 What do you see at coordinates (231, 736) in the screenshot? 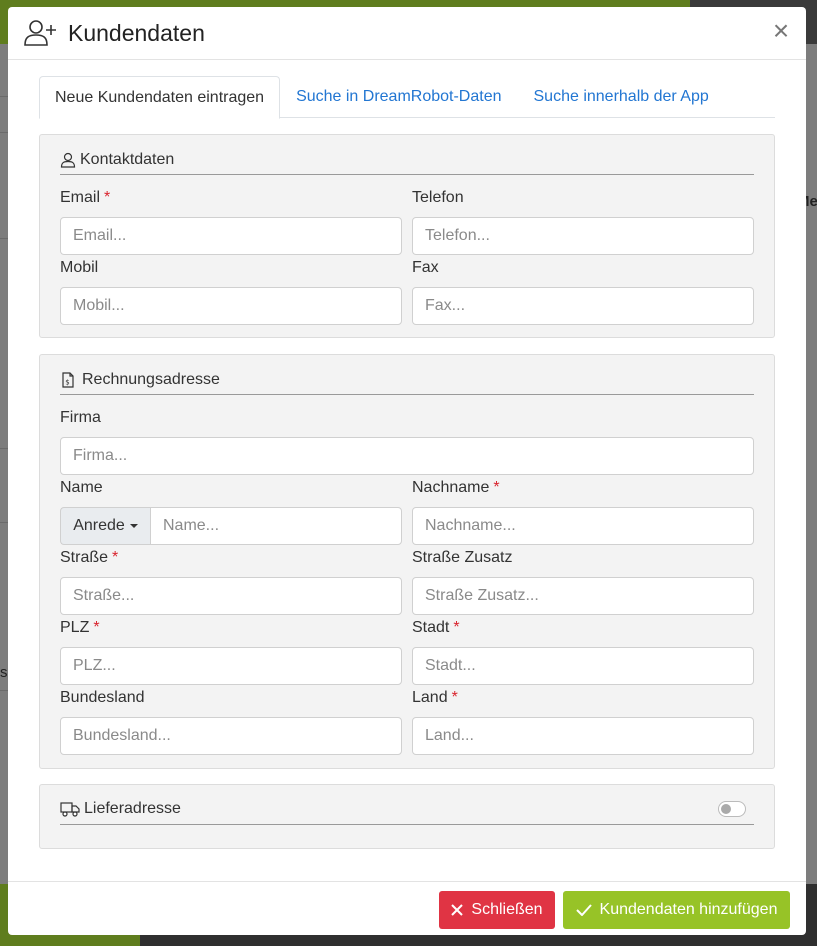
I see `bundesland-input` at bounding box center [231, 736].